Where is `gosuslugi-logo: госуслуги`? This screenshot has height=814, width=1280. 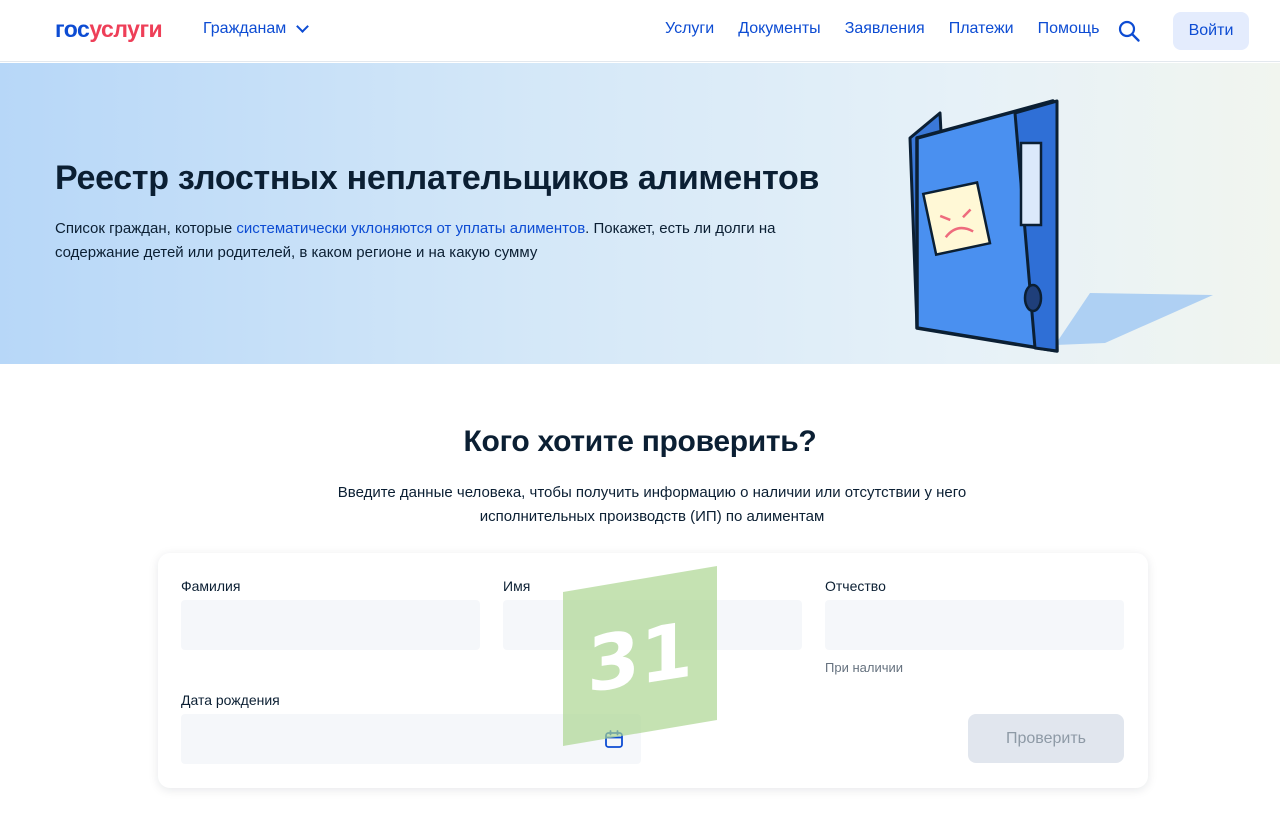
gosuslugi-logo: госуслуги is located at coordinates (109, 29).